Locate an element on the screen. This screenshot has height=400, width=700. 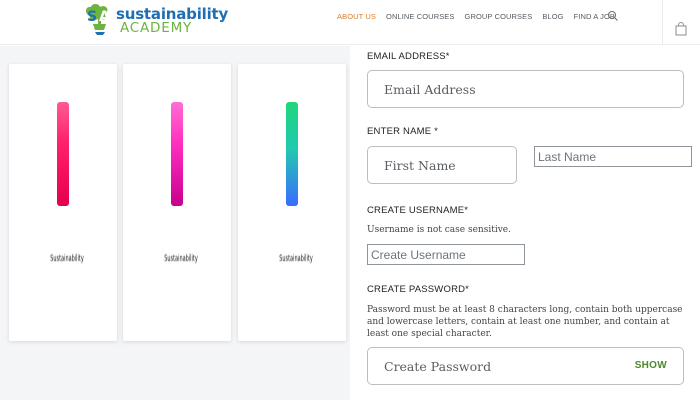
shopping-bag-icon is located at coordinates (681, 29).